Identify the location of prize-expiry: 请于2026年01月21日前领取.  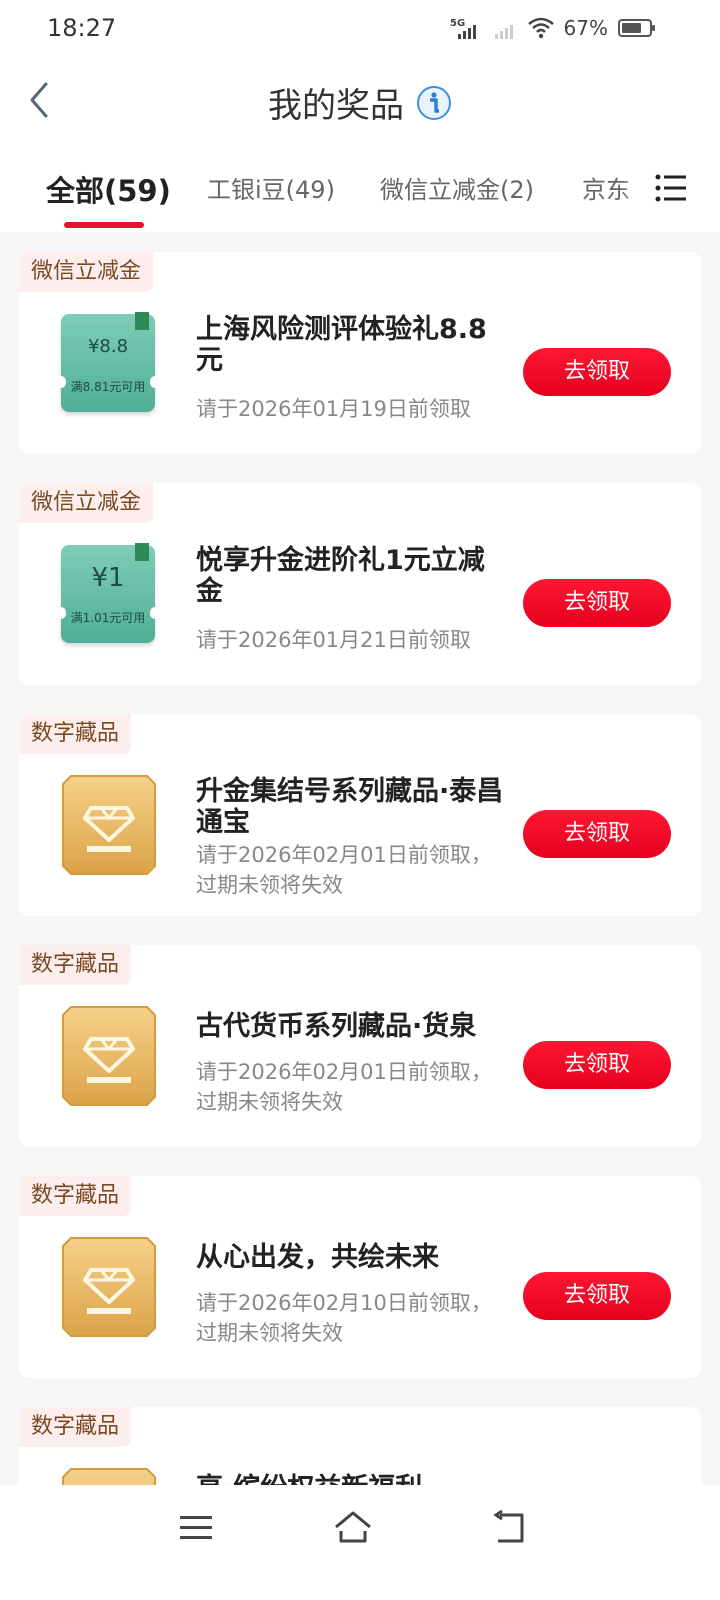
(333, 640).